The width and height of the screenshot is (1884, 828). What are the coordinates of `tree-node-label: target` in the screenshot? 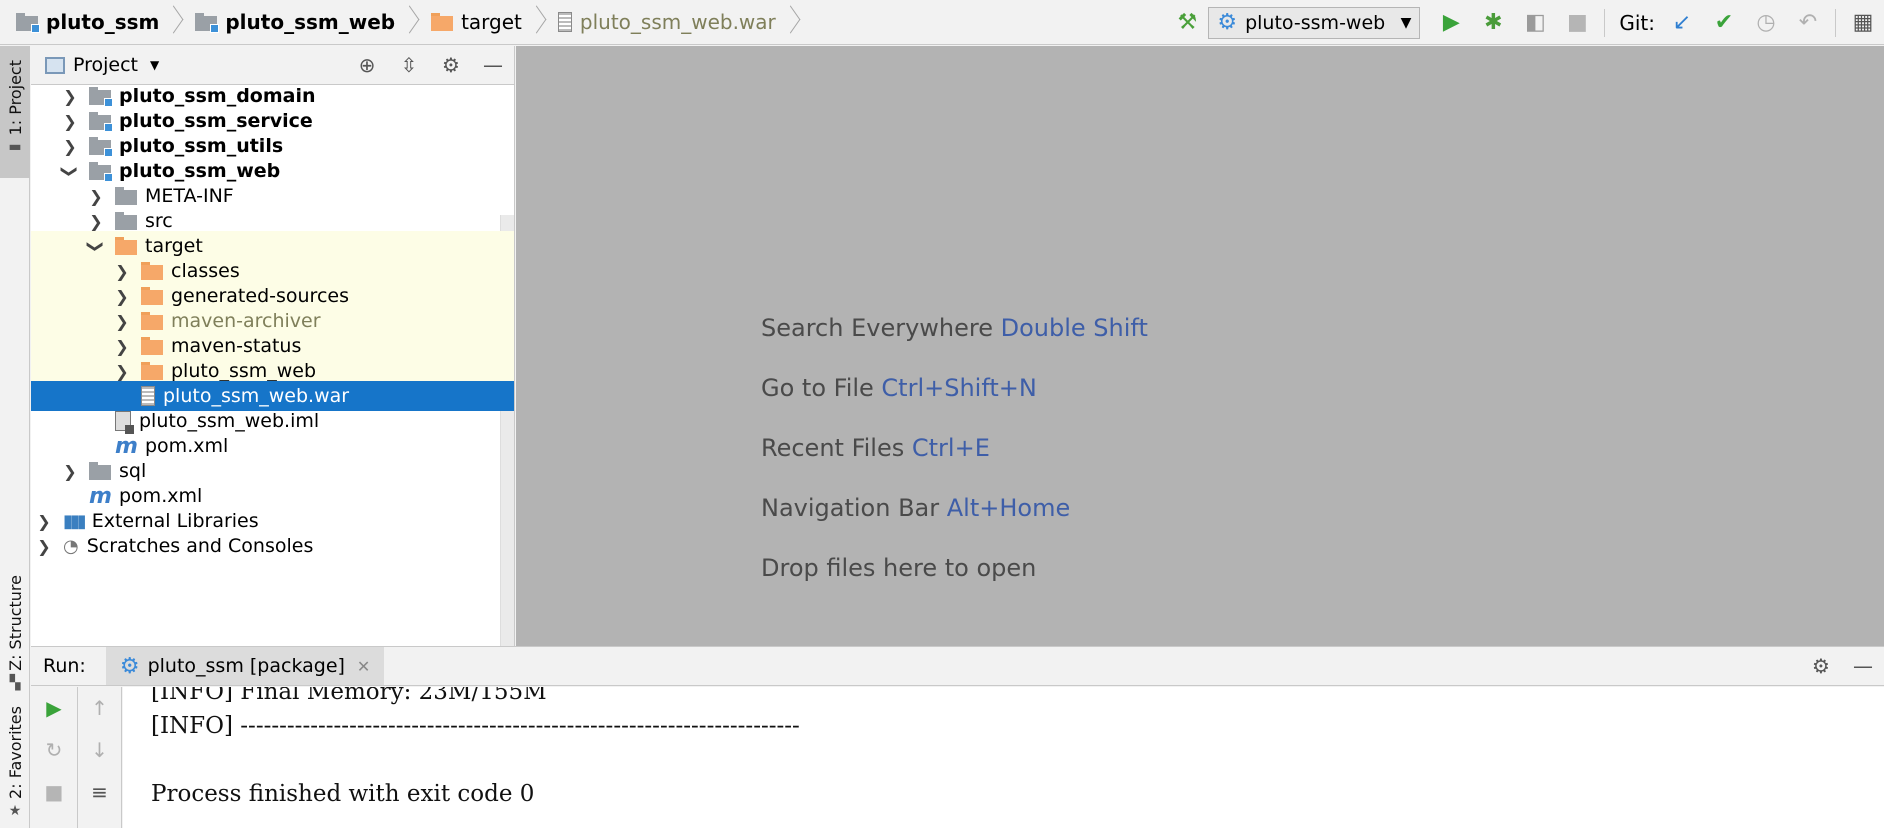 It's located at (174, 246).